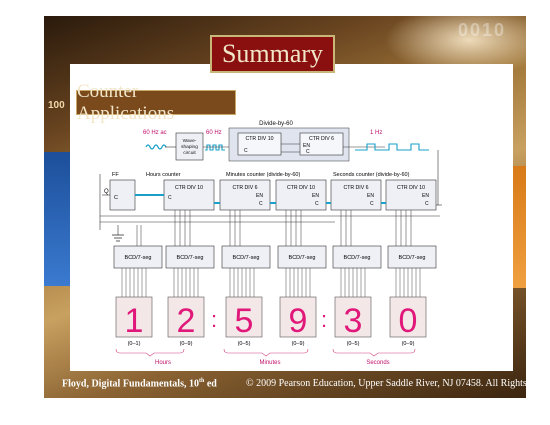  Describe the element at coordinates (315, 196) in the screenshot. I see `minutes-ctr10-en: EN` at that location.